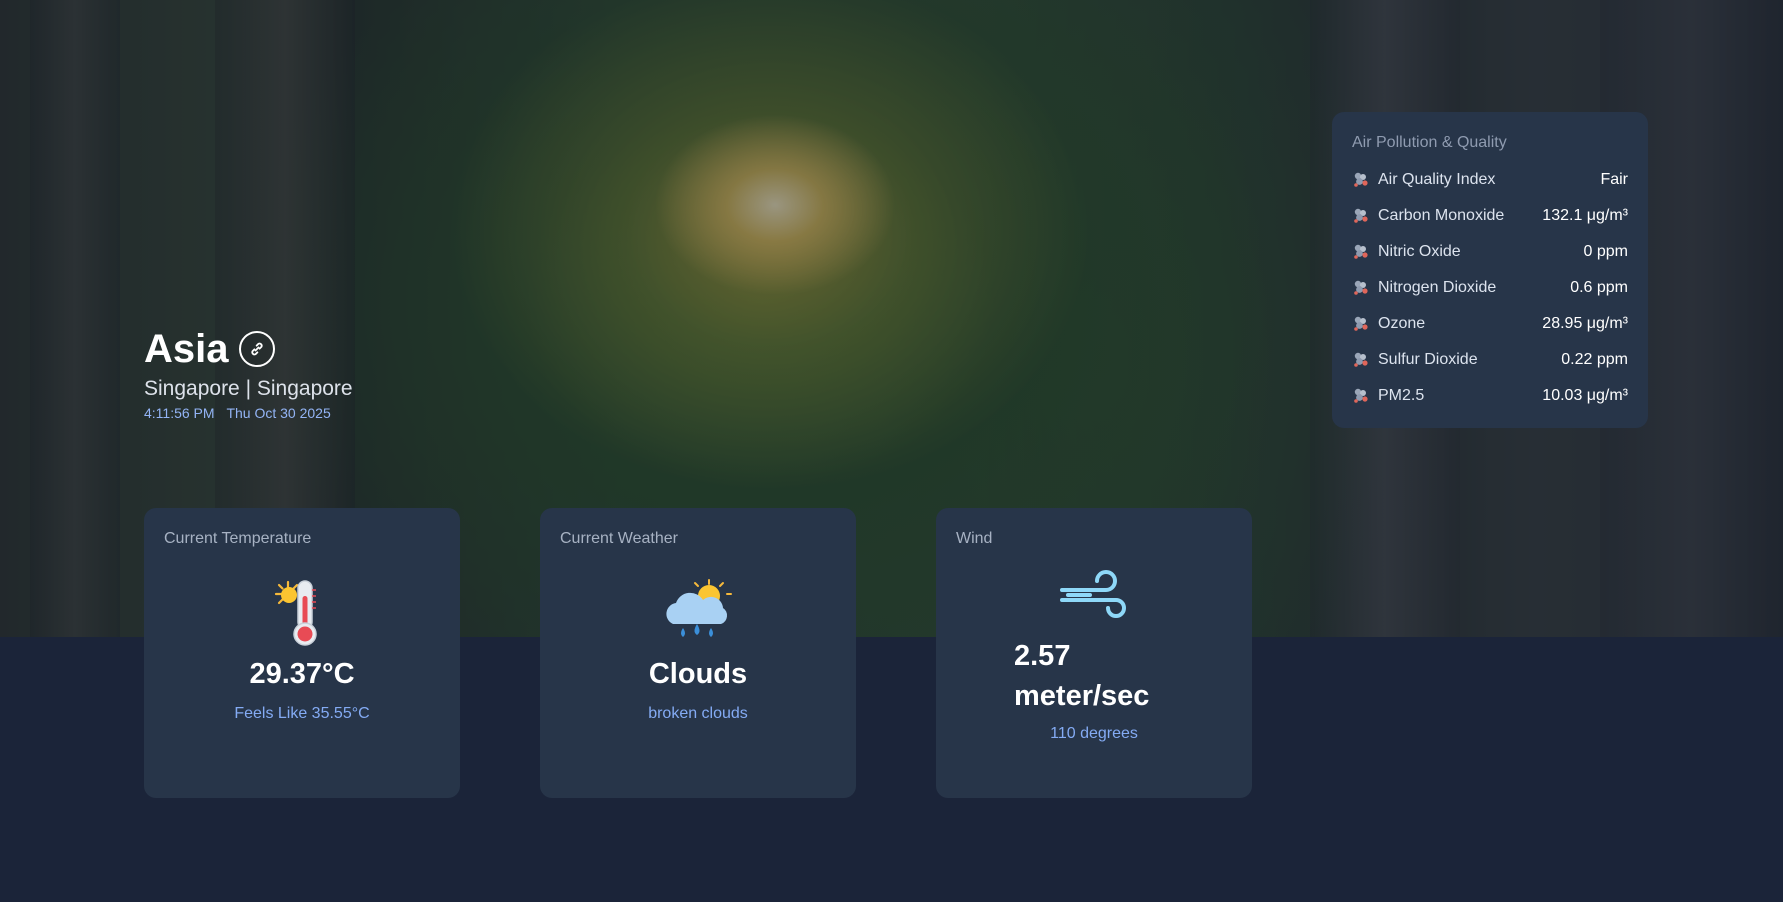 This screenshot has height=902, width=1783. I want to click on weather-card: Current Weather Clouds broken clouds, so click(698, 653).